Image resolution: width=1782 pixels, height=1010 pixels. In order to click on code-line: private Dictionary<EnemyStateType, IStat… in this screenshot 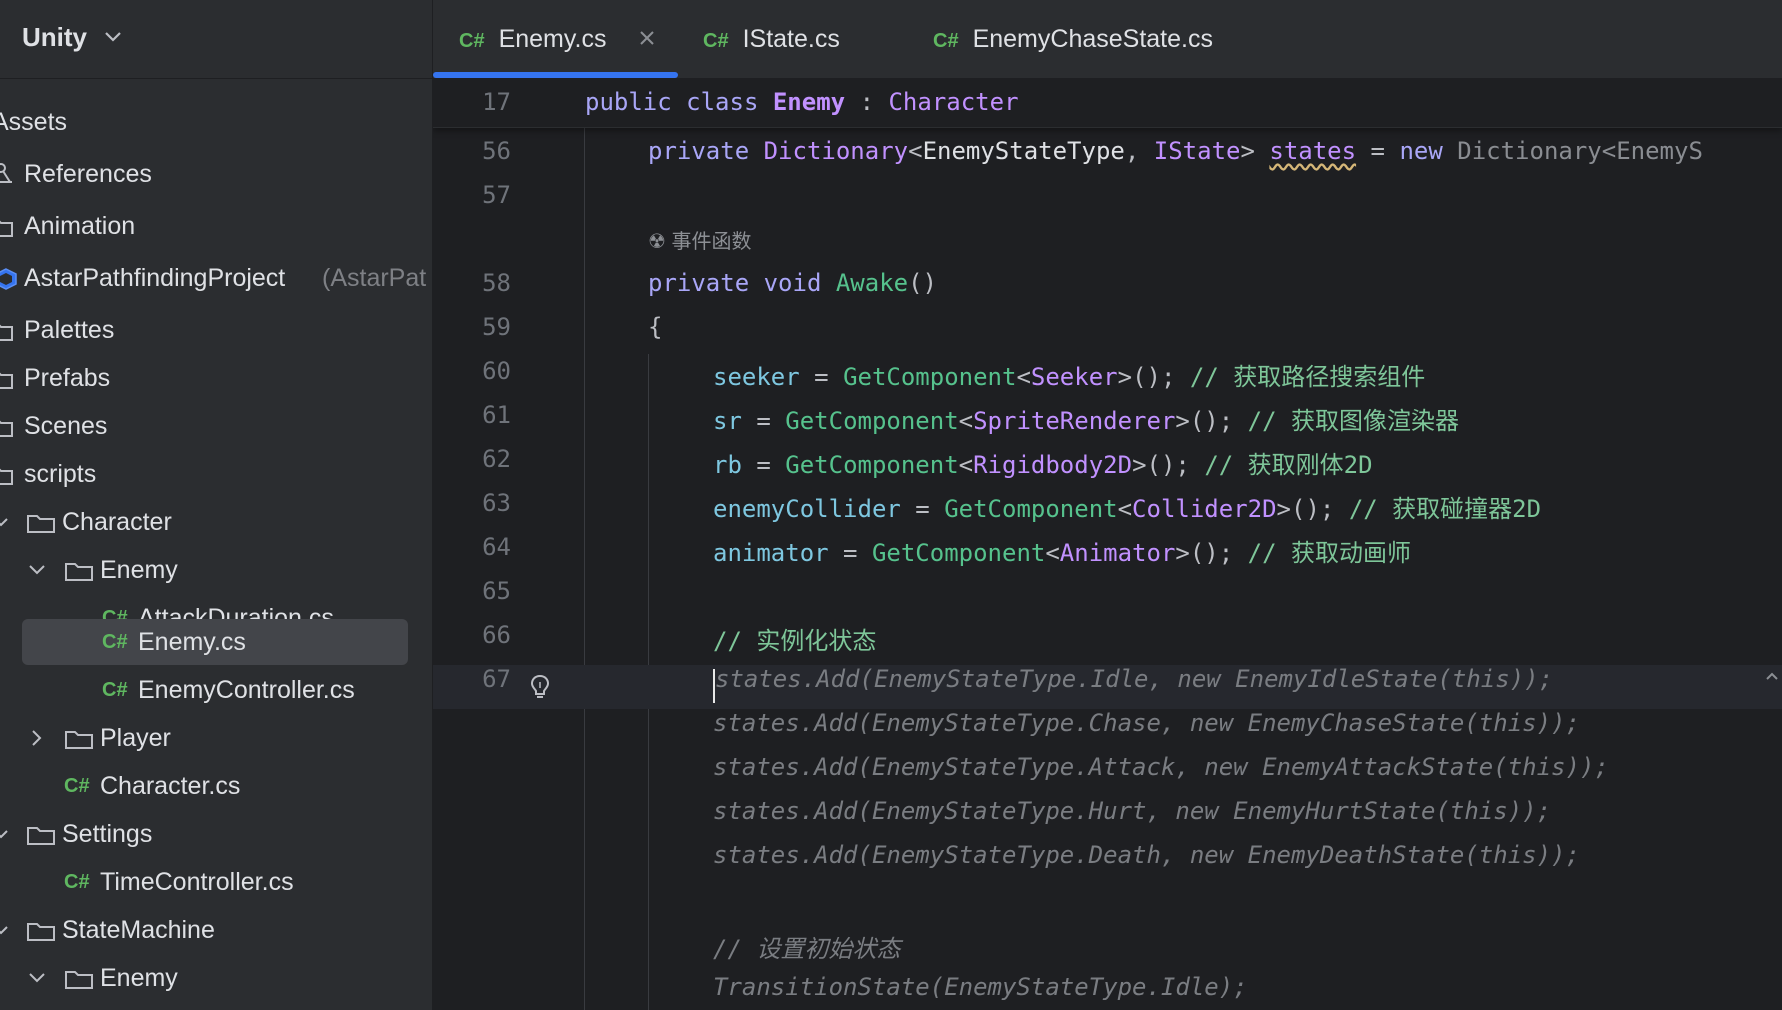, I will do `click(1175, 151)`.